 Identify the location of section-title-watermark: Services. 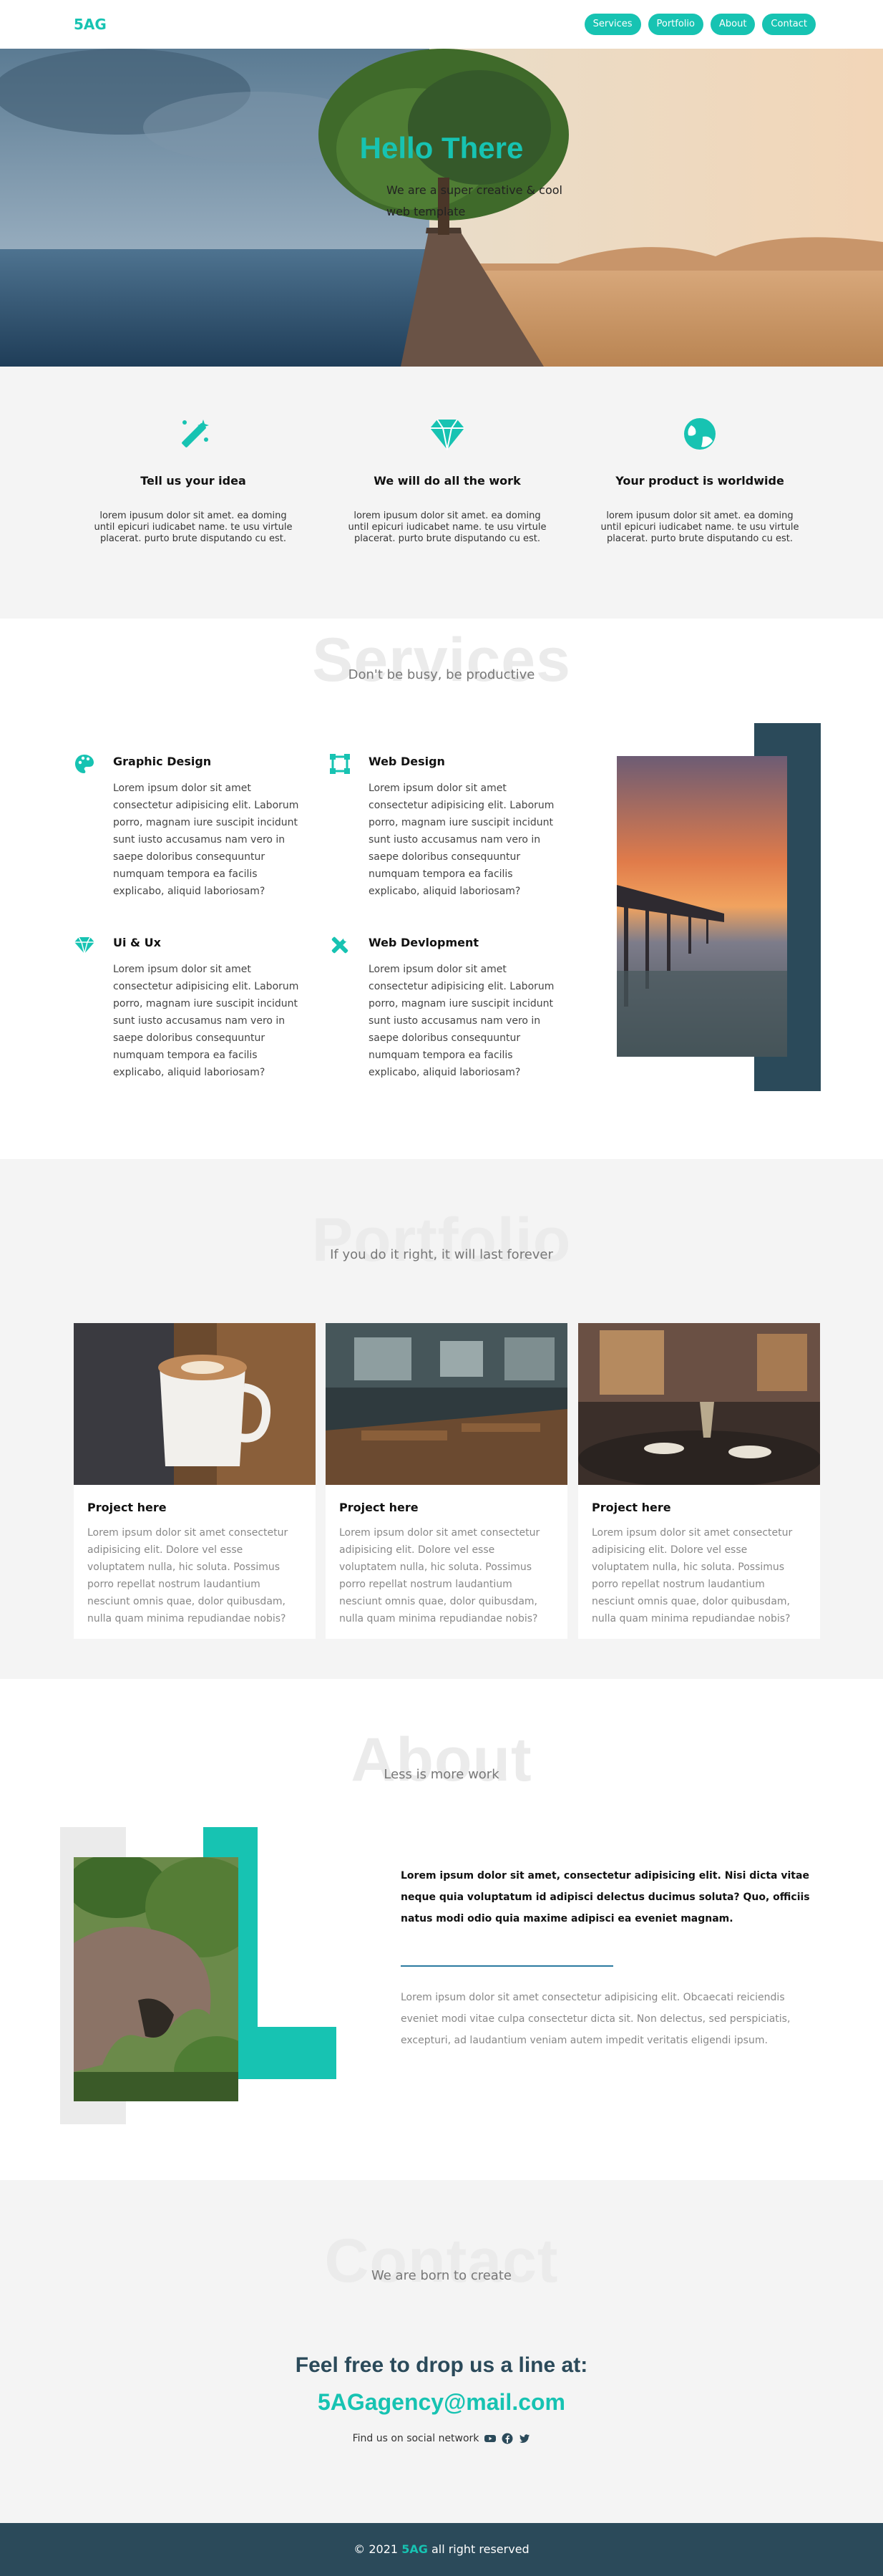
(441, 660).